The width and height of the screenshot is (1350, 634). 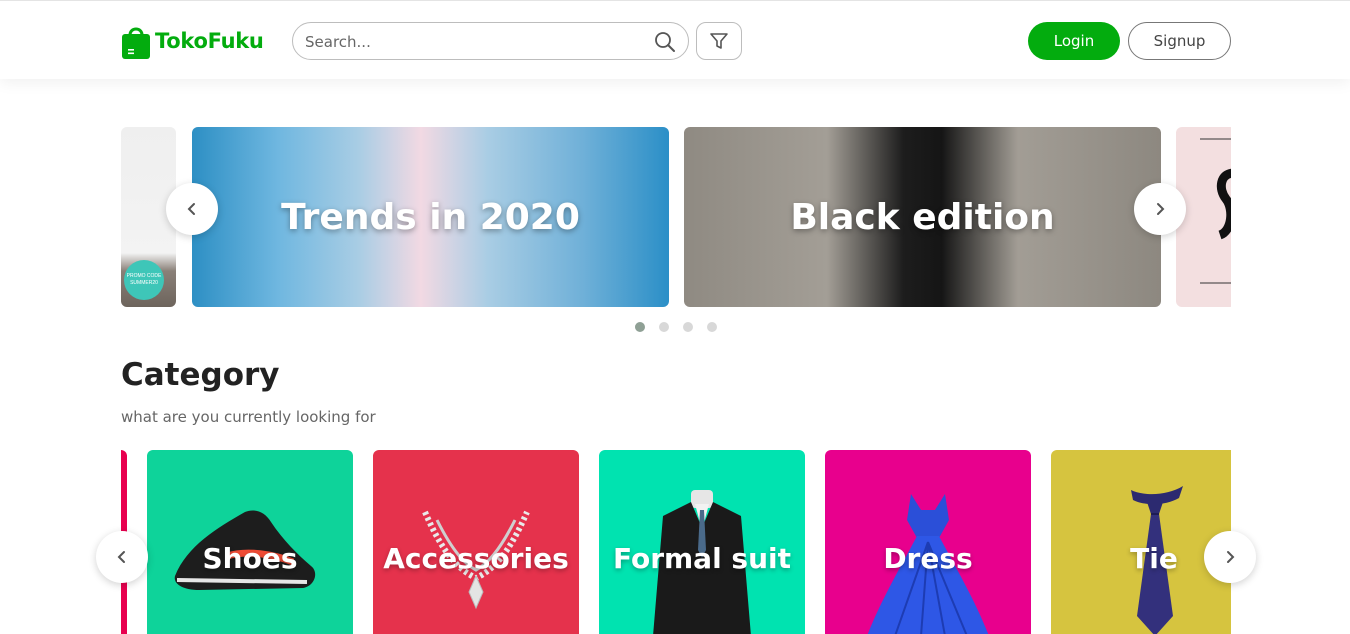 I want to click on filter-button, so click(x=719, y=41).